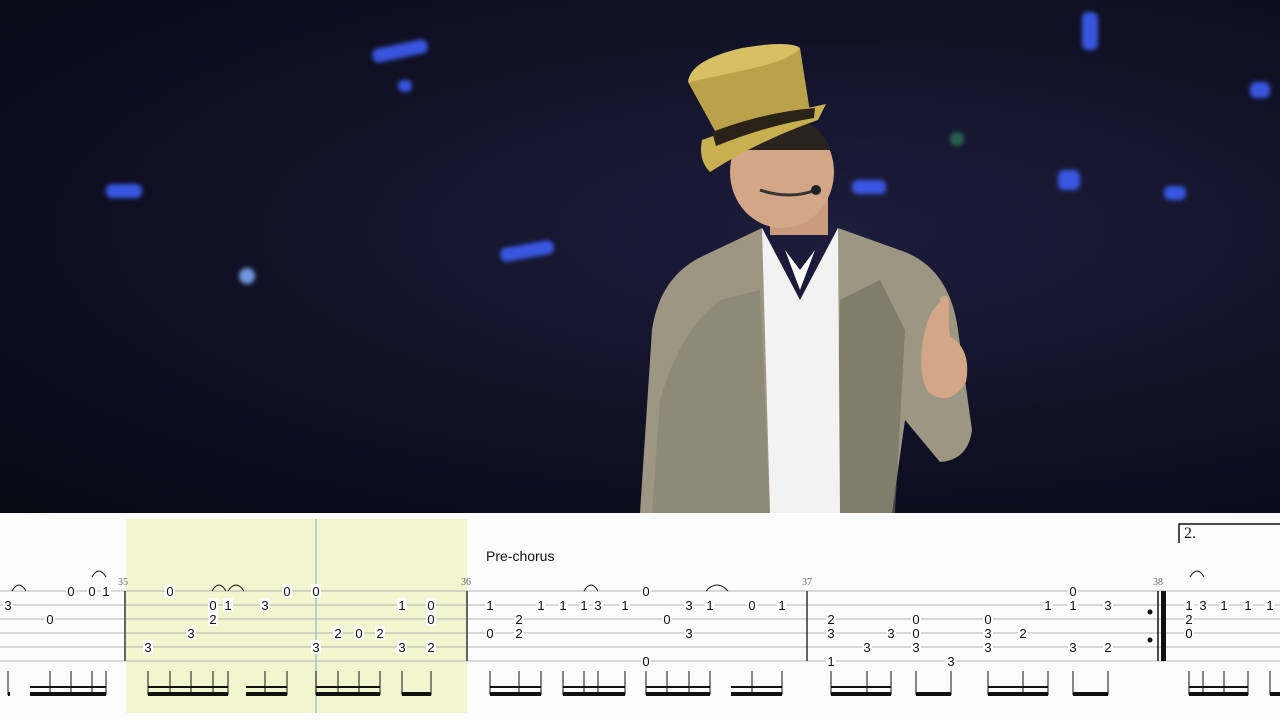 The height and width of the screenshot is (720, 1280). Describe the element at coordinates (1190, 533) in the screenshot. I see `ending-label: 2.` at that location.